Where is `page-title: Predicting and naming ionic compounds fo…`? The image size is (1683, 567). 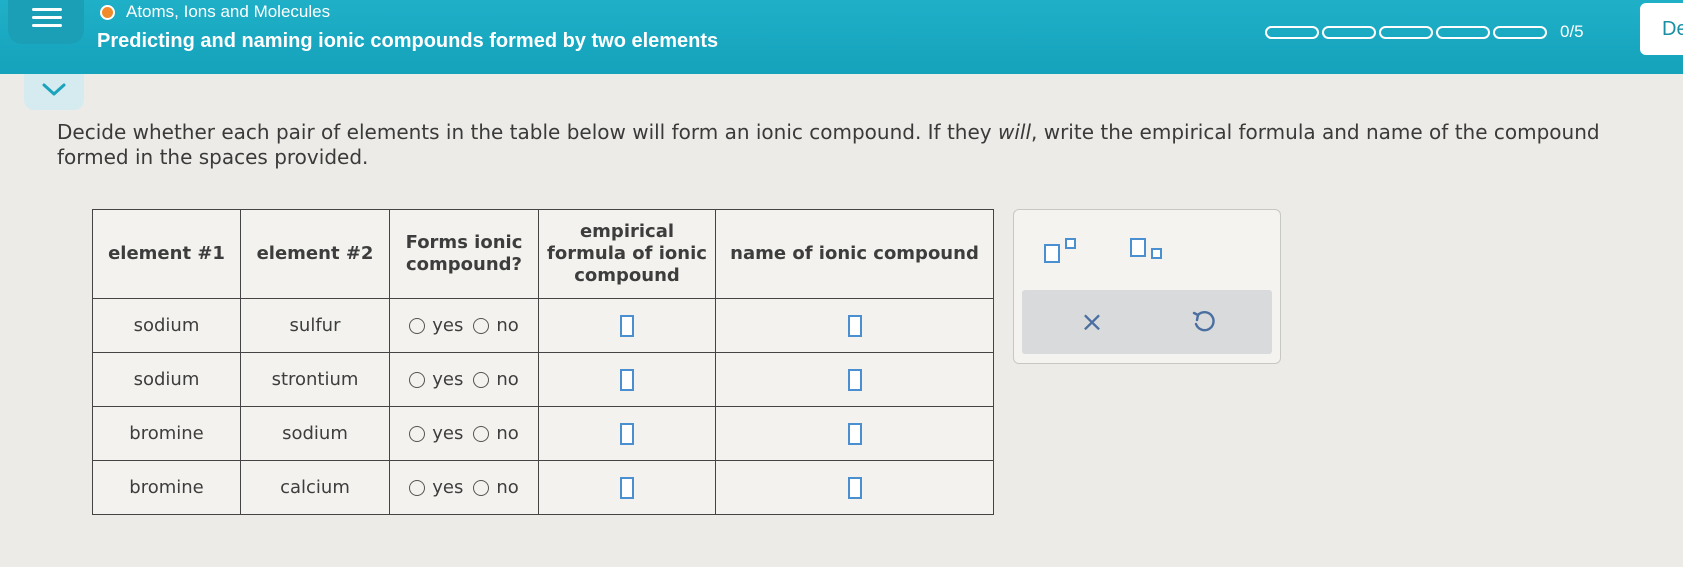 page-title: Predicting and naming ionic compounds fo… is located at coordinates (408, 41).